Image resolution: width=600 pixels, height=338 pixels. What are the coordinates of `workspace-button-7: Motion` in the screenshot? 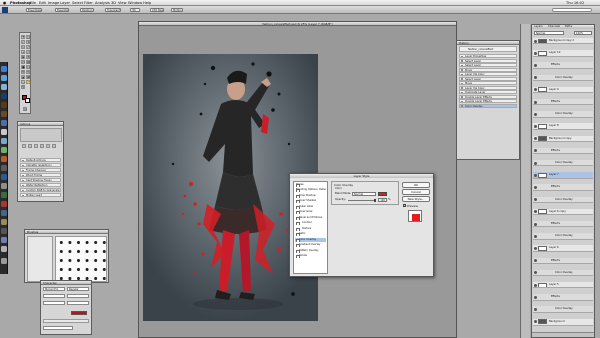 It's located at (177, 9).